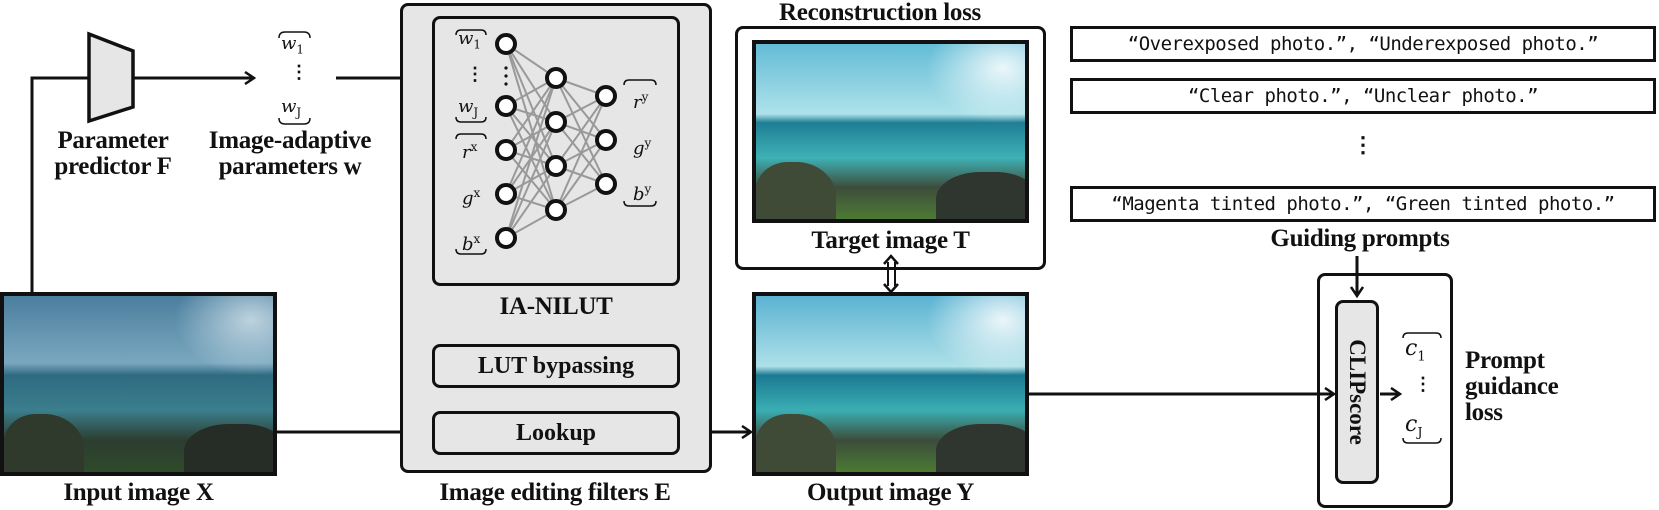 Image resolution: width=1659 pixels, height=510 pixels. Describe the element at coordinates (556, 366) in the screenshot. I see `lut-bypassing-box: LUT bypassing` at that location.